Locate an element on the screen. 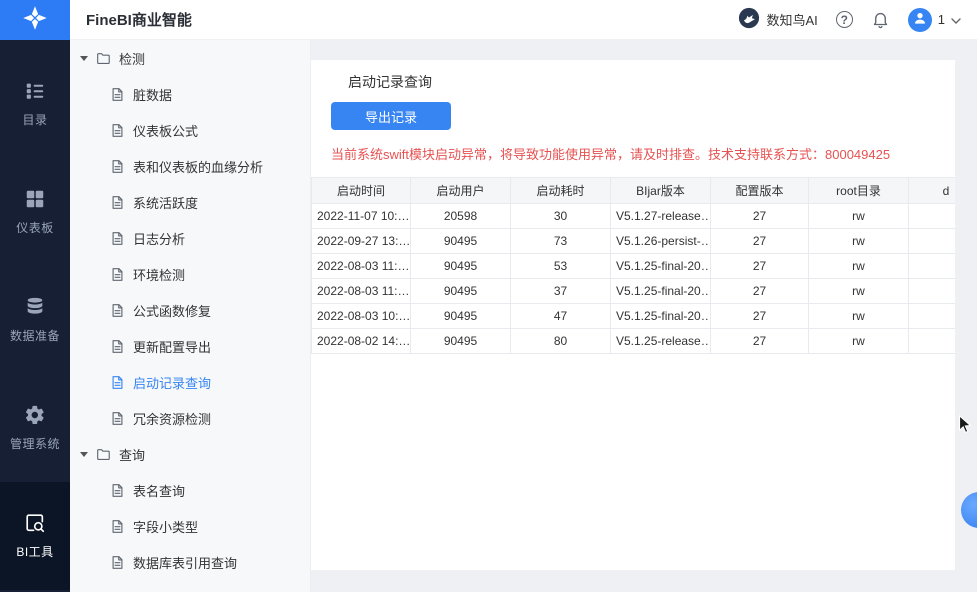 Image resolution: width=977 pixels, height=592 pixels. catalog-icon is located at coordinates (35, 91).